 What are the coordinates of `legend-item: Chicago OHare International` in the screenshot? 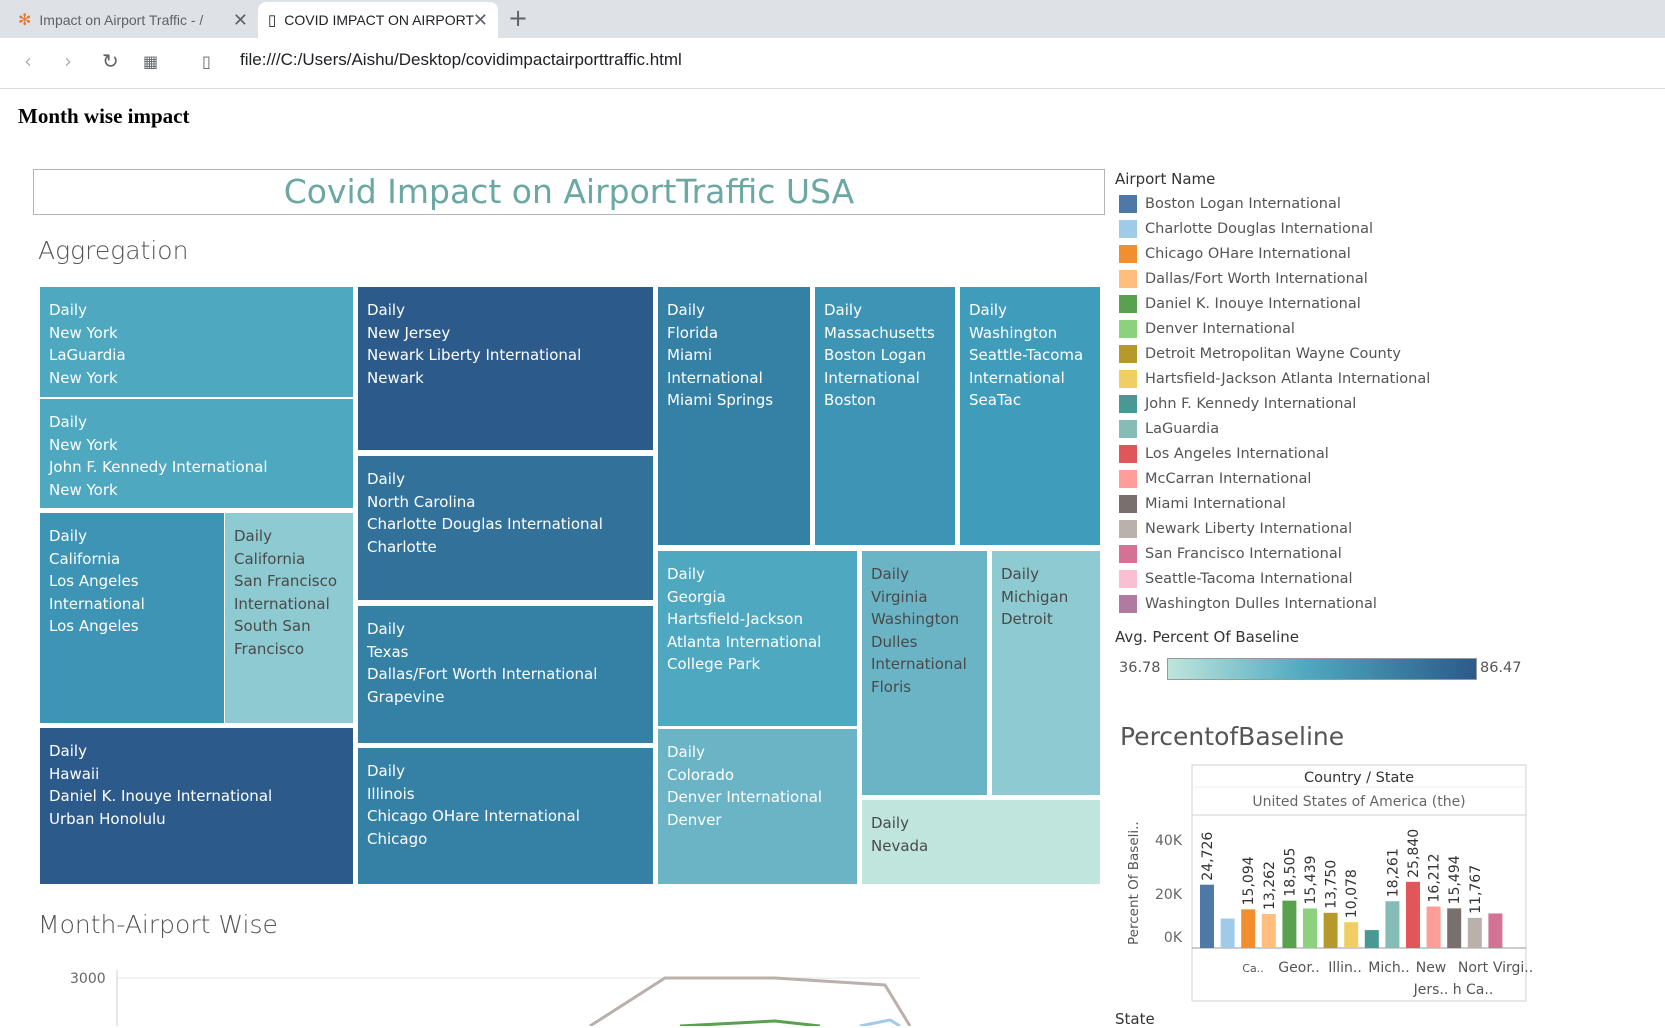 It's located at (1235, 254).